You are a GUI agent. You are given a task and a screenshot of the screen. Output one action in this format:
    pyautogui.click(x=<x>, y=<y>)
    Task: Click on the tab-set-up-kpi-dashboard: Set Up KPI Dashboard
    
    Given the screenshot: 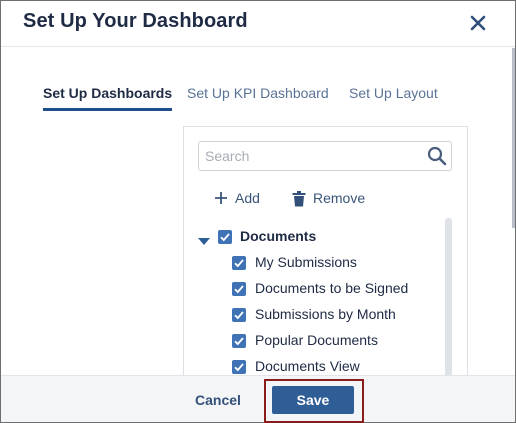 What is the action you would take?
    pyautogui.click(x=258, y=93)
    